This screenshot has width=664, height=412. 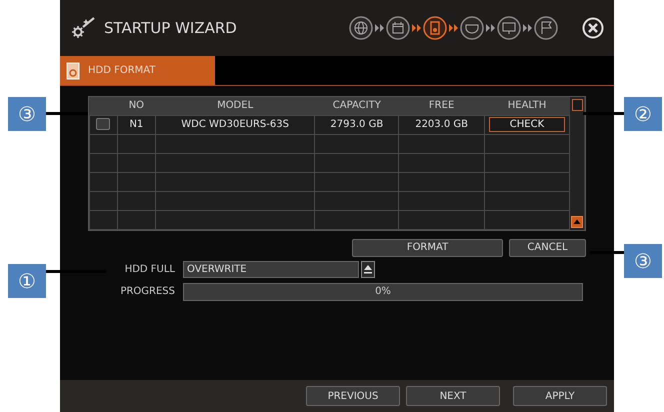 I want to click on table-cell: WDC WD30EURS-63S, so click(x=235, y=124).